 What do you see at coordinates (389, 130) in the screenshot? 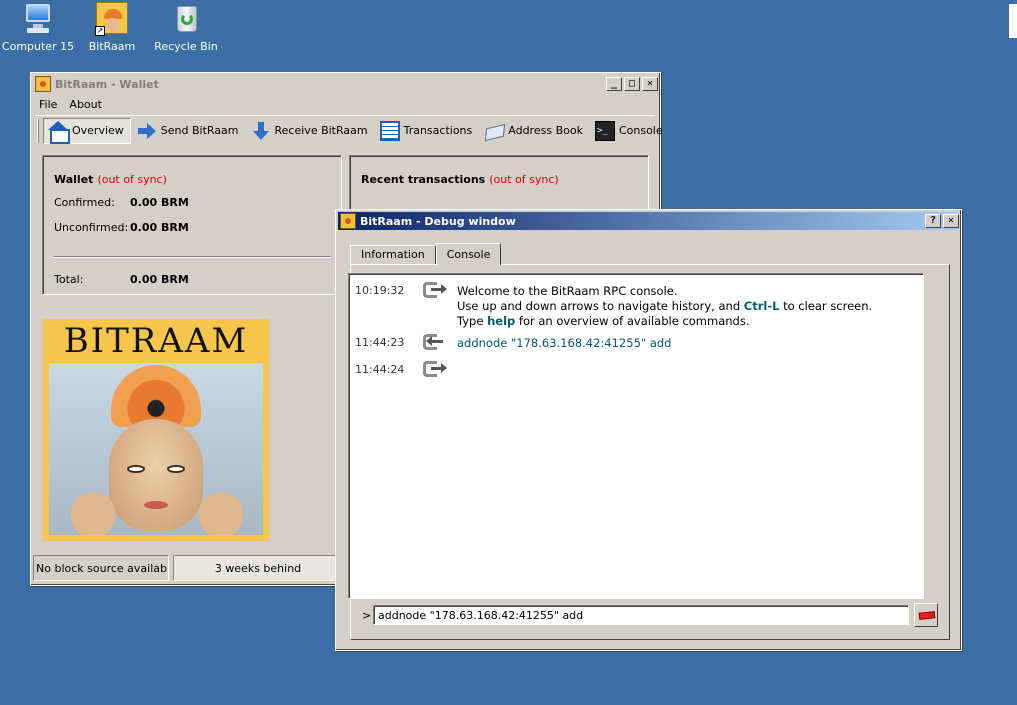
I see `transactions-list-icon` at bounding box center [389, 130].